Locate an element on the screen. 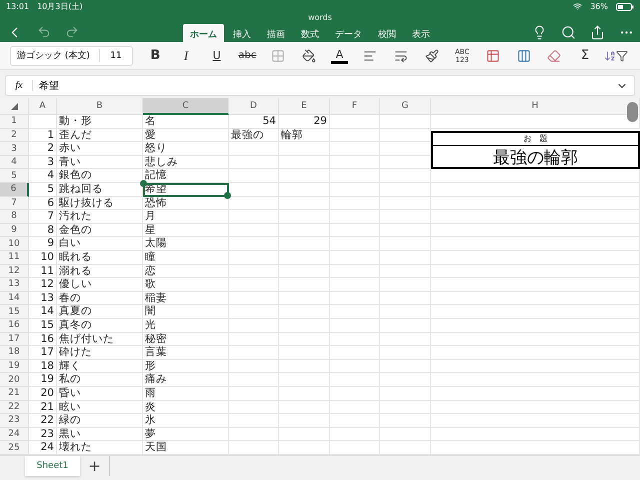  font-name-field: 游ゴシック (本文) is located at coordinates (55, 55).